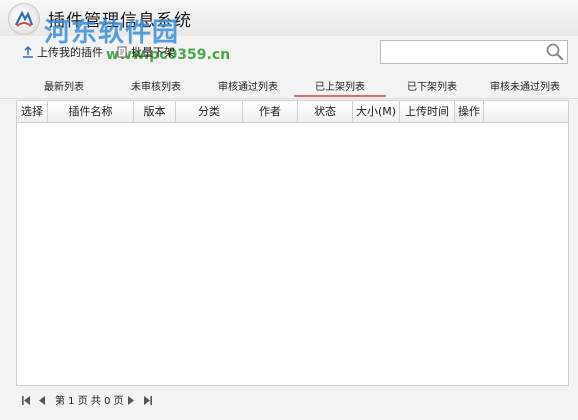 This screenshot has width=578, height=420. What do you see at coordinates (248, 85) in the screenshot?
I see `tab-approved: 审核通过列表` at bounding box center [248, 85].